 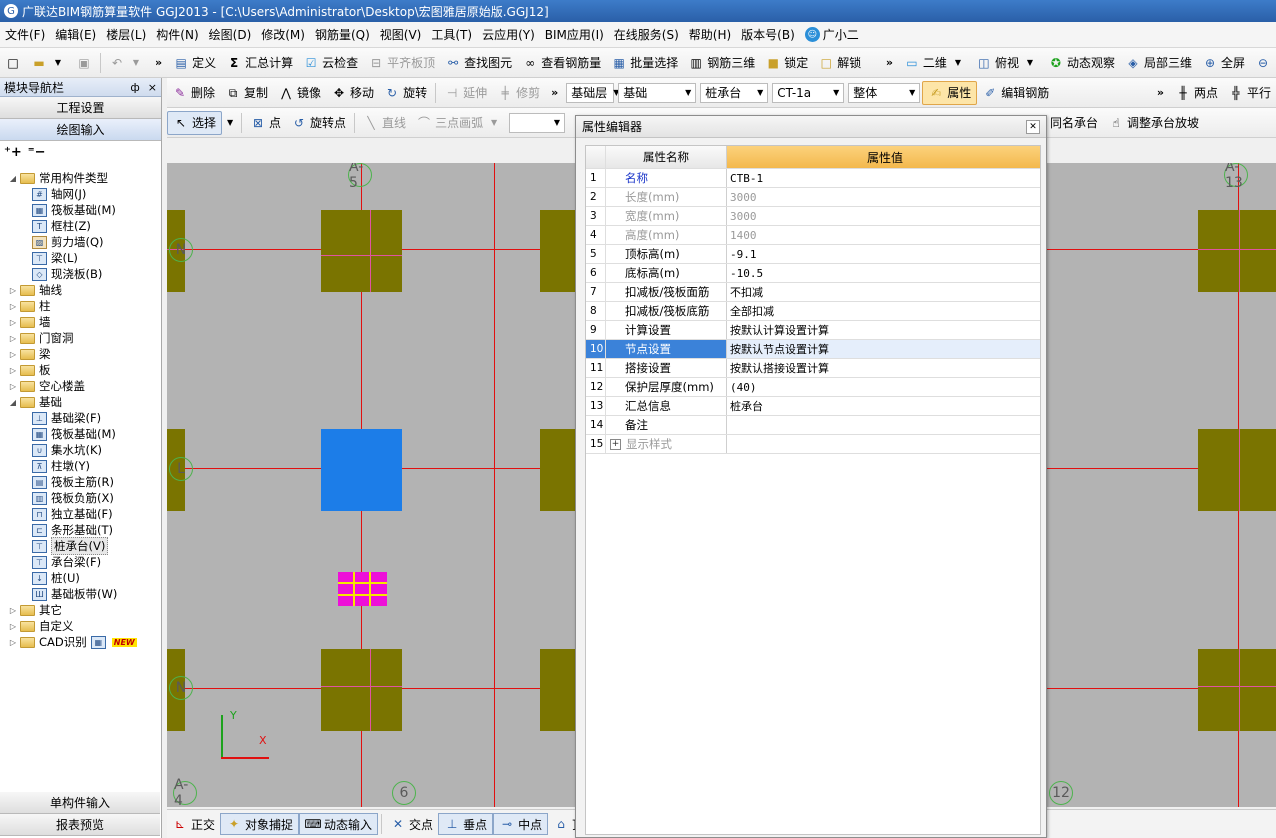 I want to click on pile-group, so click(x=362, y=589).